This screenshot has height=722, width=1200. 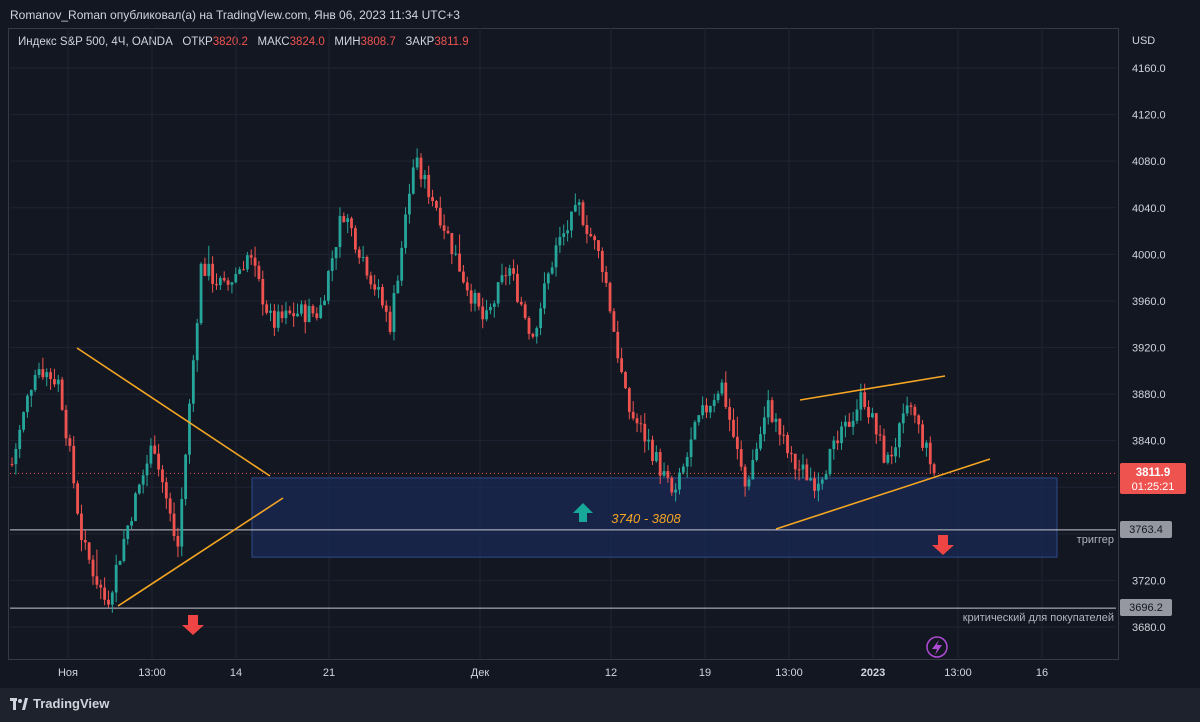 I want to click on y-tick-label: 4080.0, so click(x=1149, y=162).